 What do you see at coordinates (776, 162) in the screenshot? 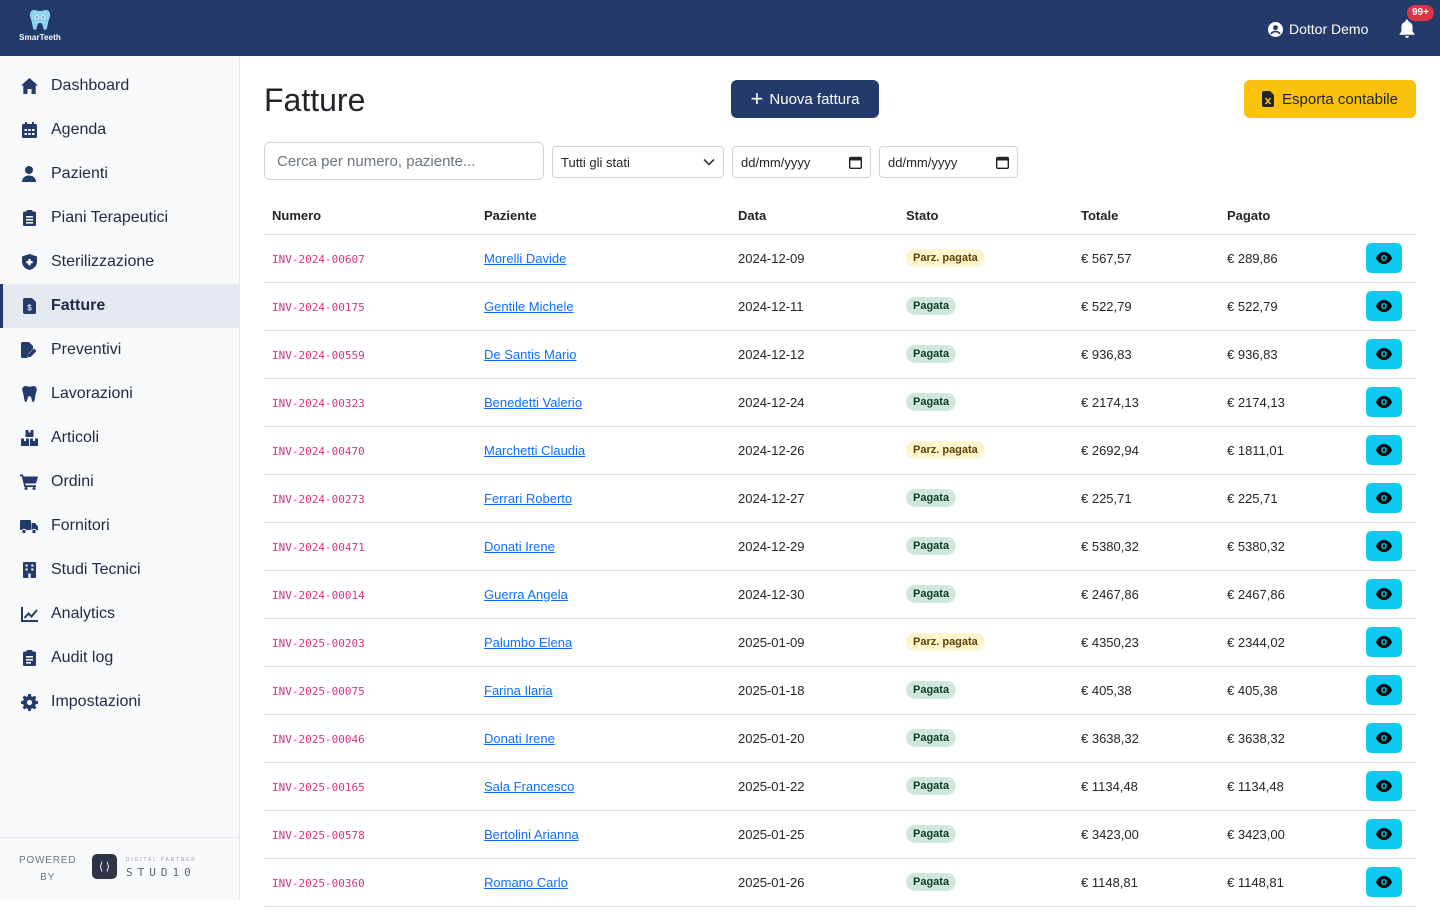
I see `date-from-value: dd/mm/yyyy` at bounding box center [776, 162].